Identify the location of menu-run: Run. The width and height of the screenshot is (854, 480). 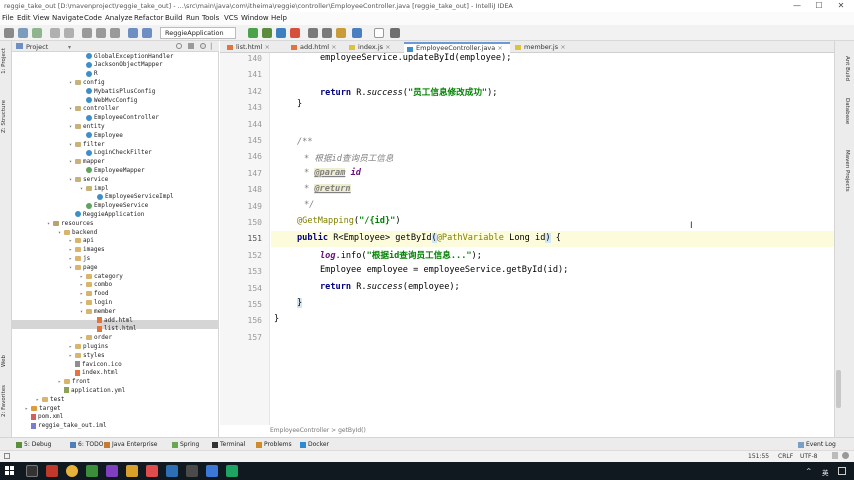
(192, 18).